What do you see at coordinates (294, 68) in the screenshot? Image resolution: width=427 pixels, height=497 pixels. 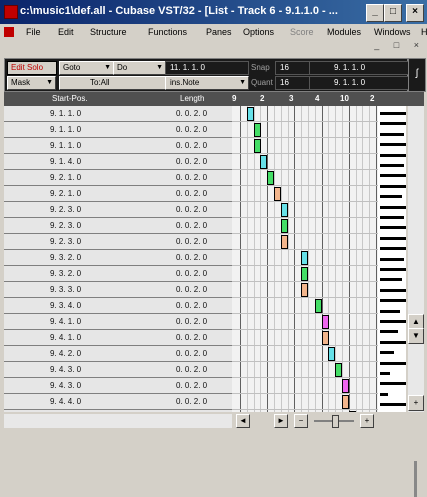 I see `snap-select: 16` at bounding box center [294, 68].